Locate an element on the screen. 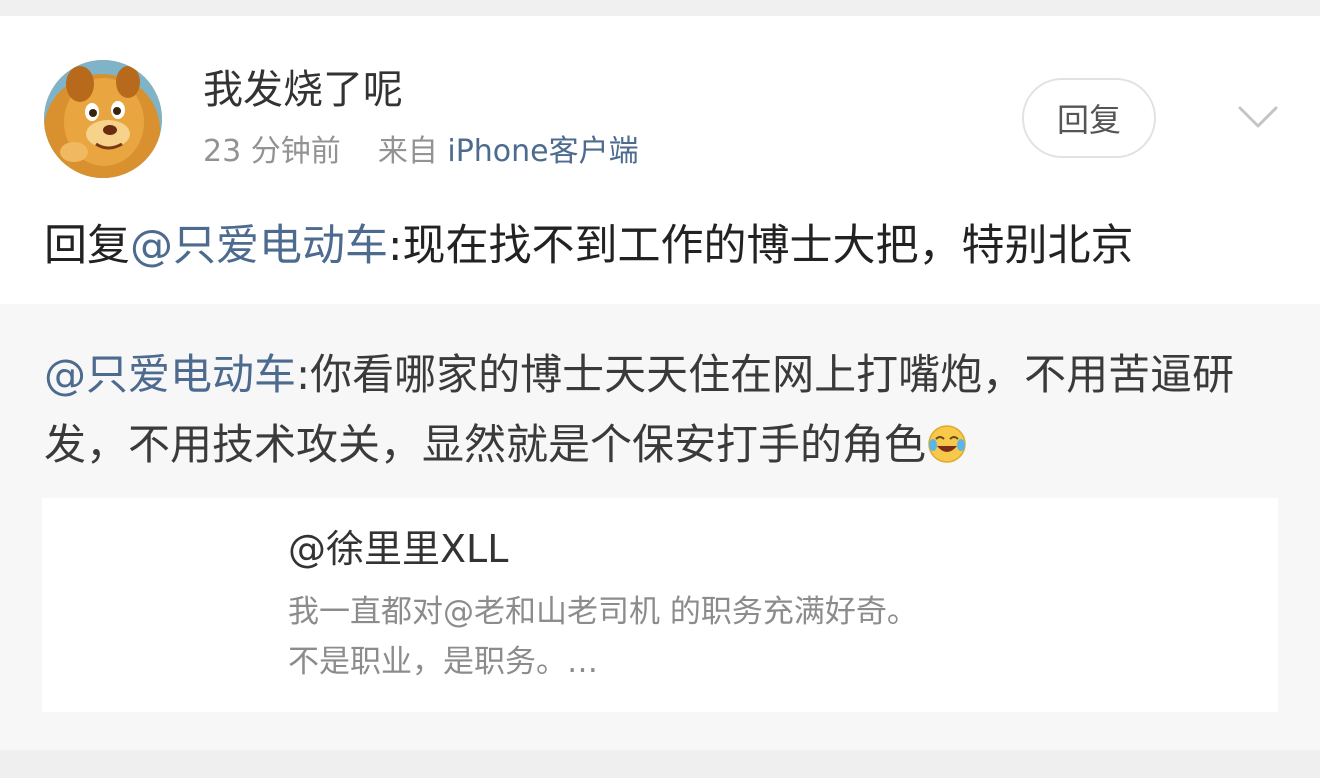 This screenshot has height=778, width=1320. bottom-divider is located at coordinates (660, 764).